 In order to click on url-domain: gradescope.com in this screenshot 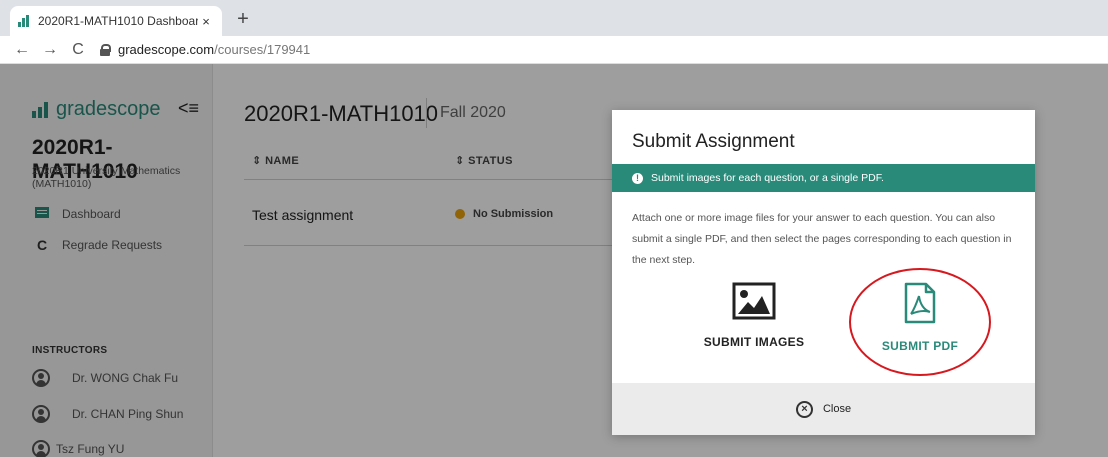, I will do `click(166, 49)`.